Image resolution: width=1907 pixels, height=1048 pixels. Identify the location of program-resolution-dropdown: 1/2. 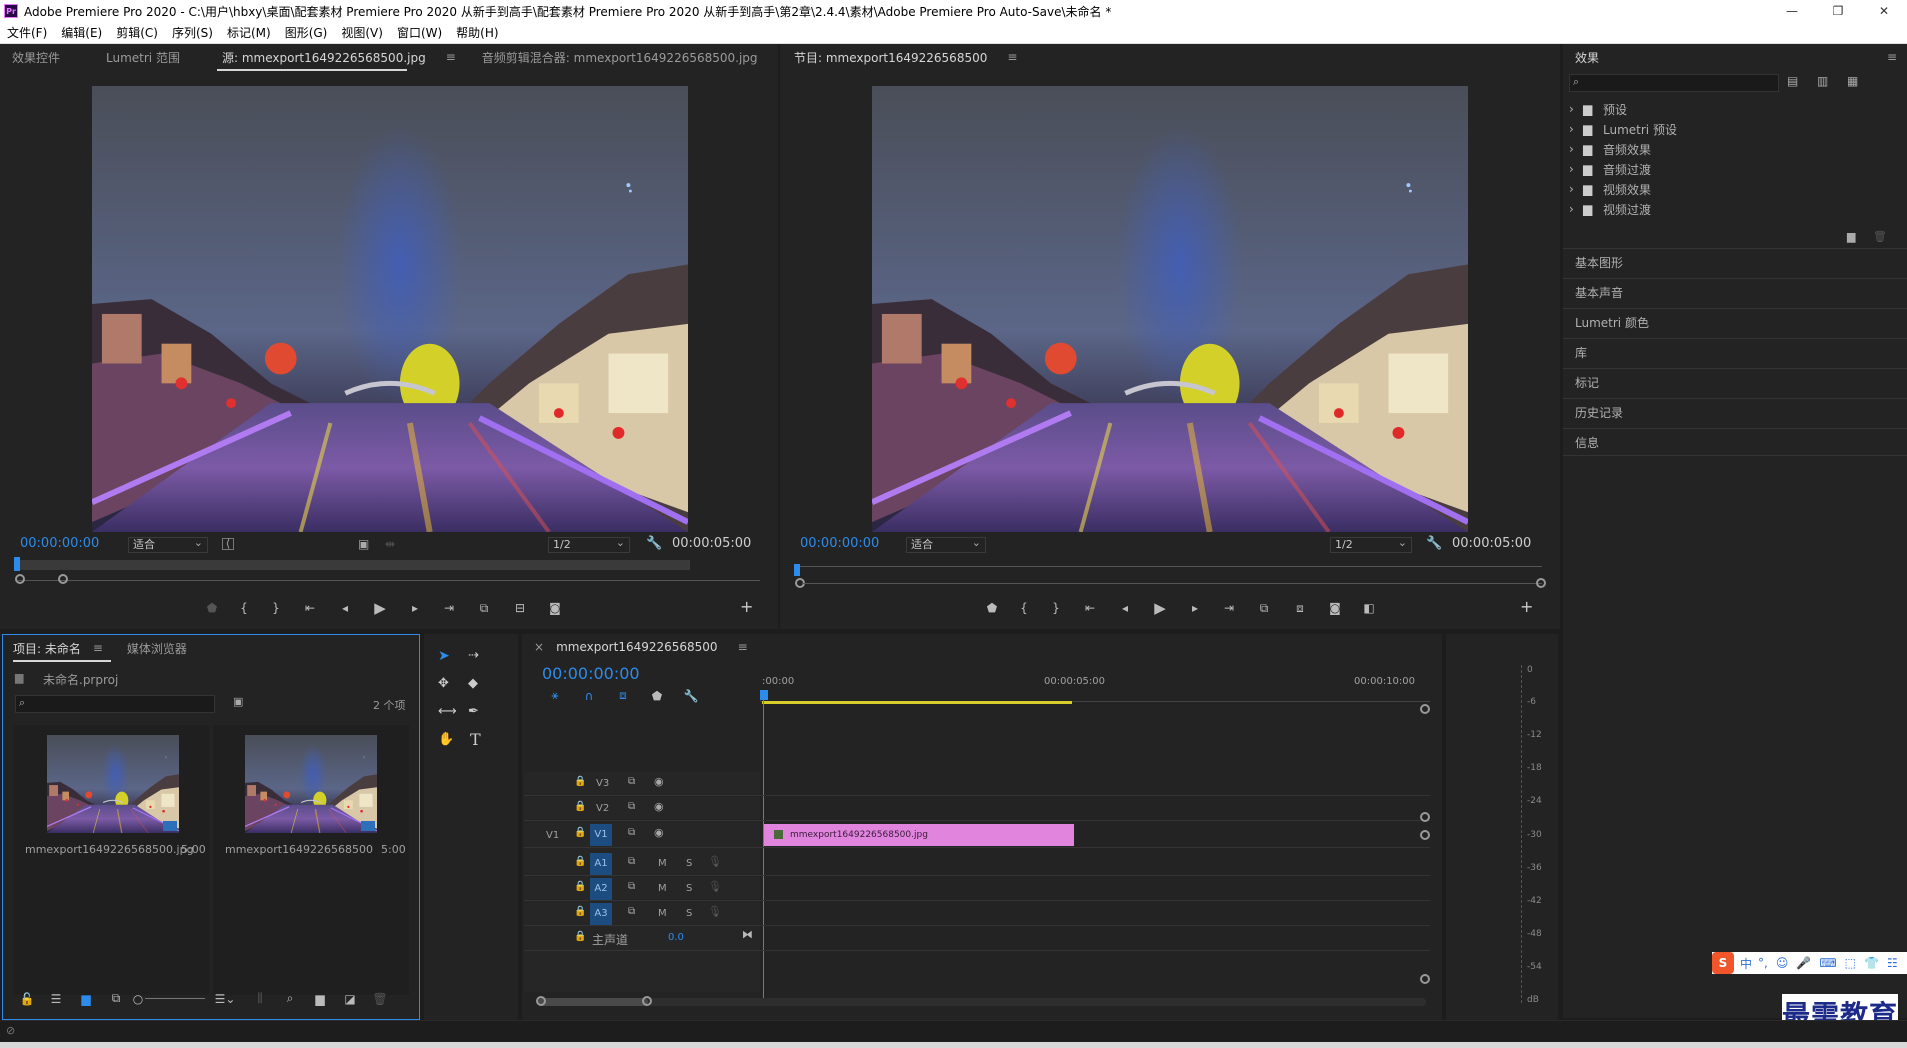
(1371, 544).